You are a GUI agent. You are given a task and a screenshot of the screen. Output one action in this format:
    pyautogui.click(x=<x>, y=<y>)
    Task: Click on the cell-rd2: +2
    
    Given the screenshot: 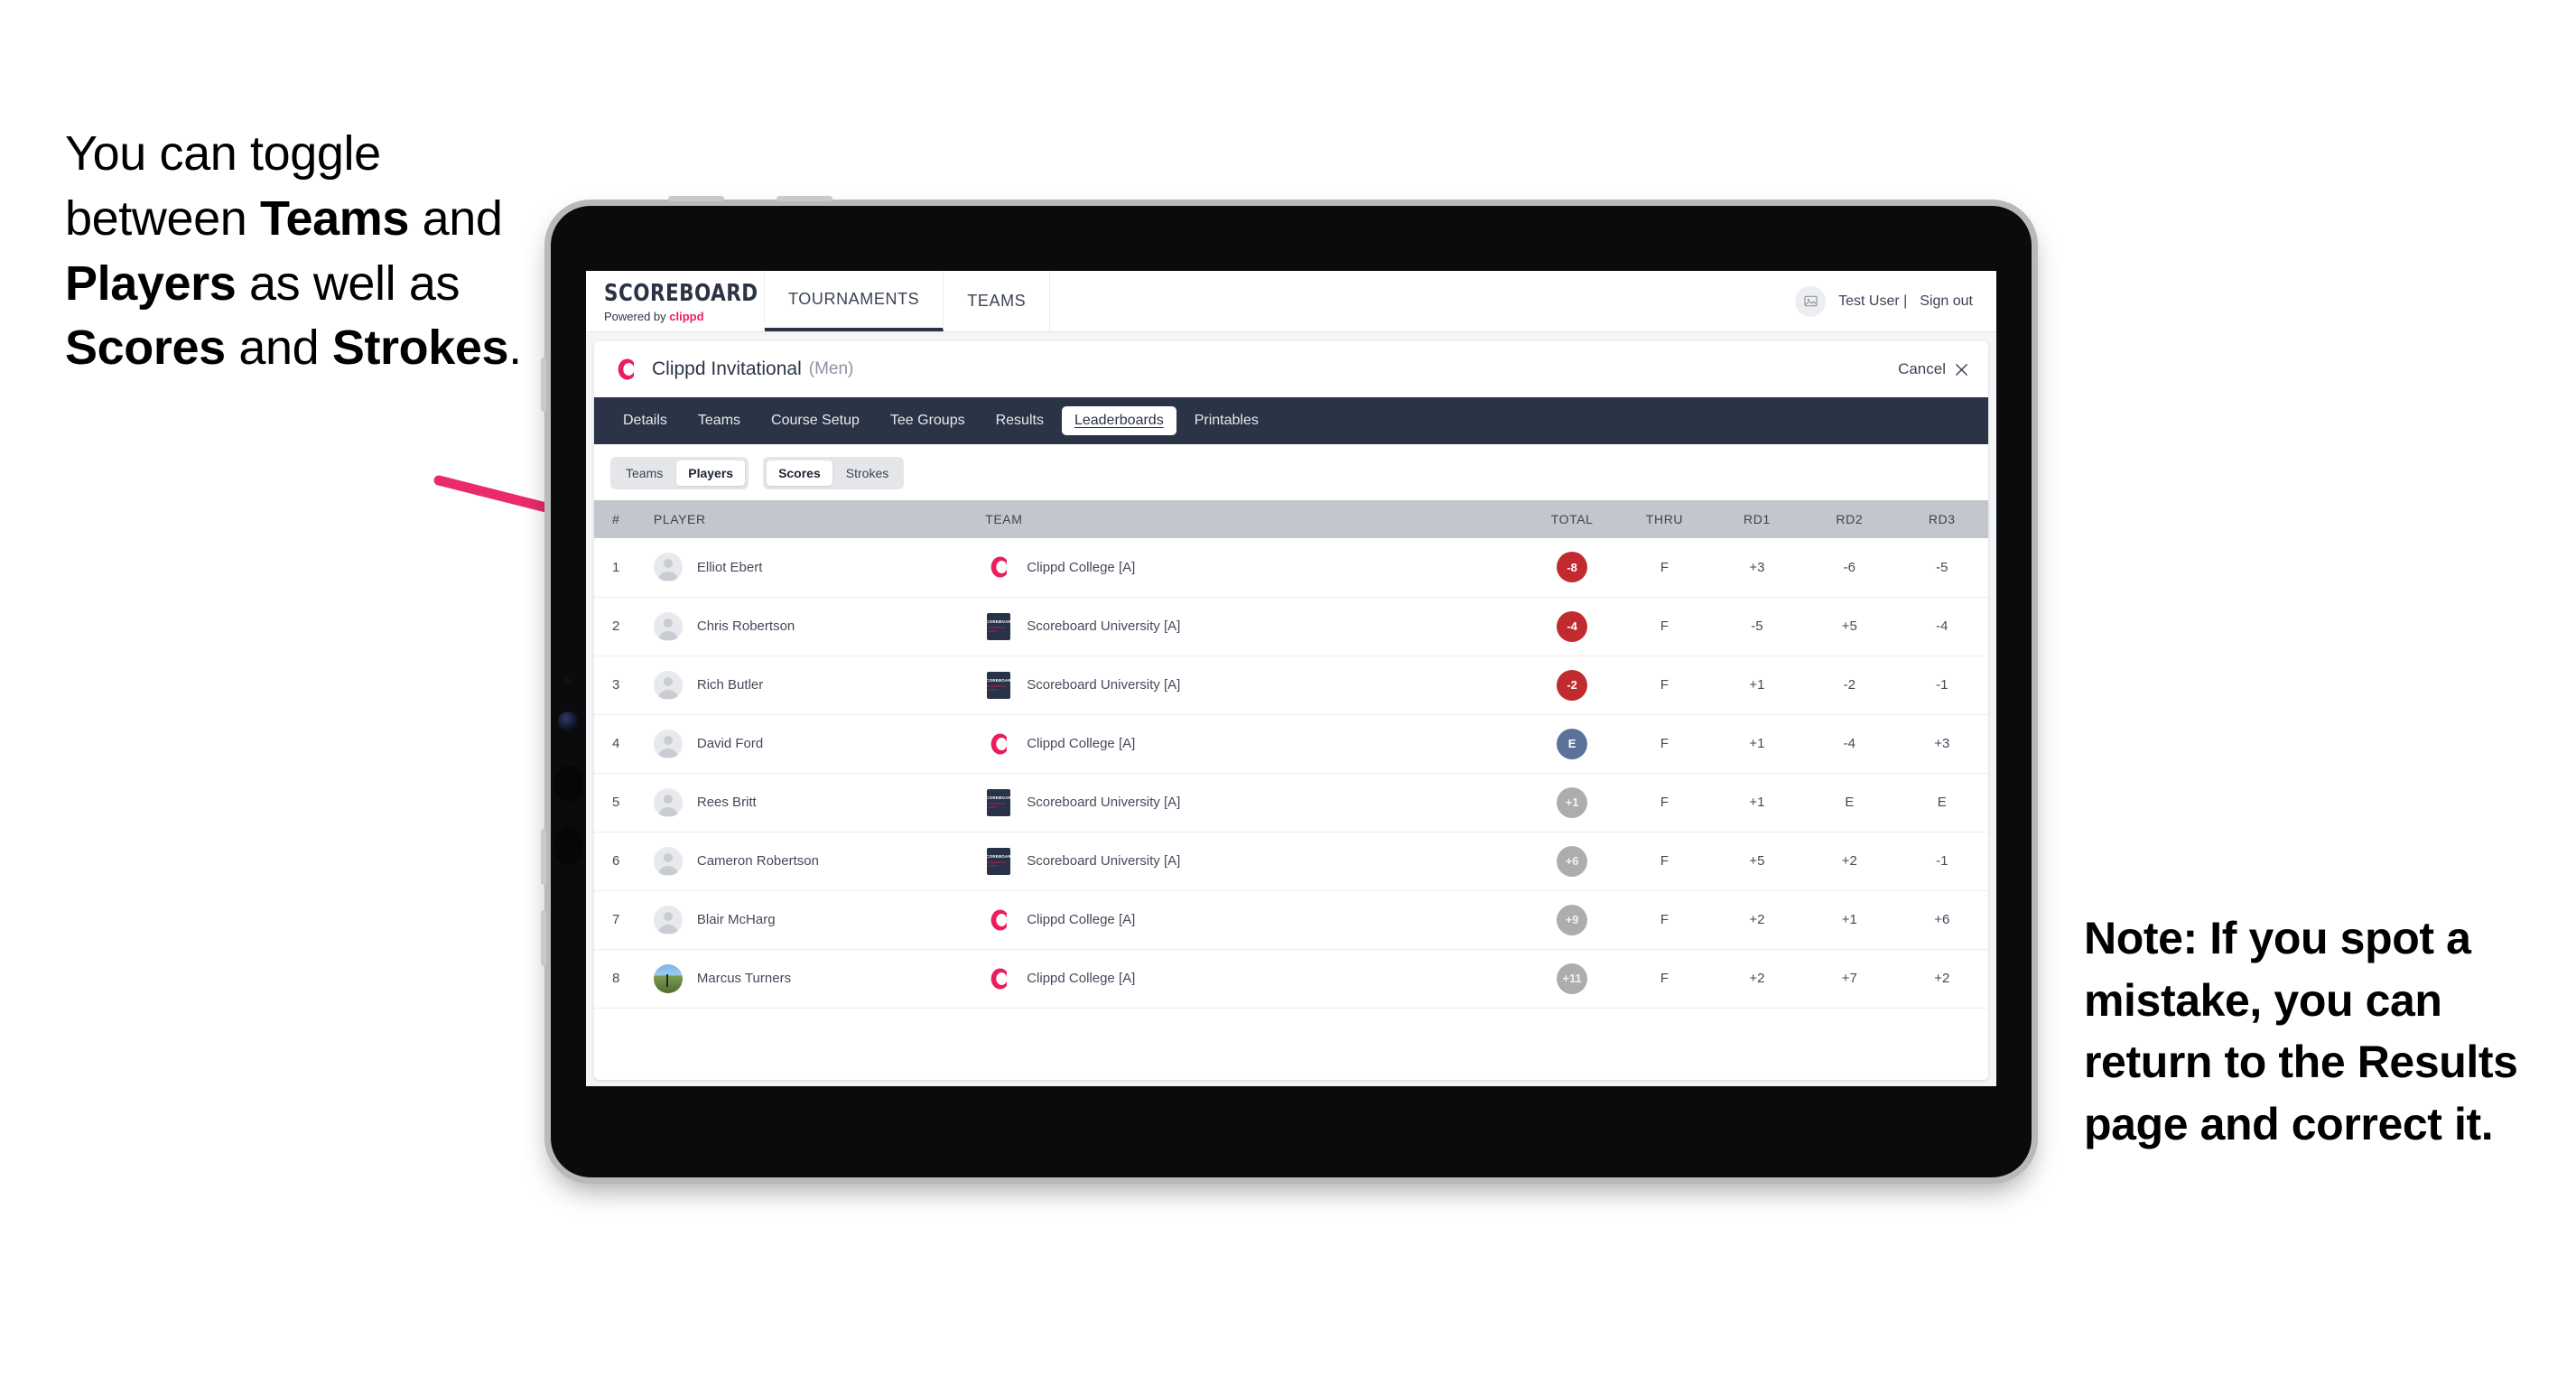 What is the action you would take?
    pyautogui.click(x=1849, y=861)
    